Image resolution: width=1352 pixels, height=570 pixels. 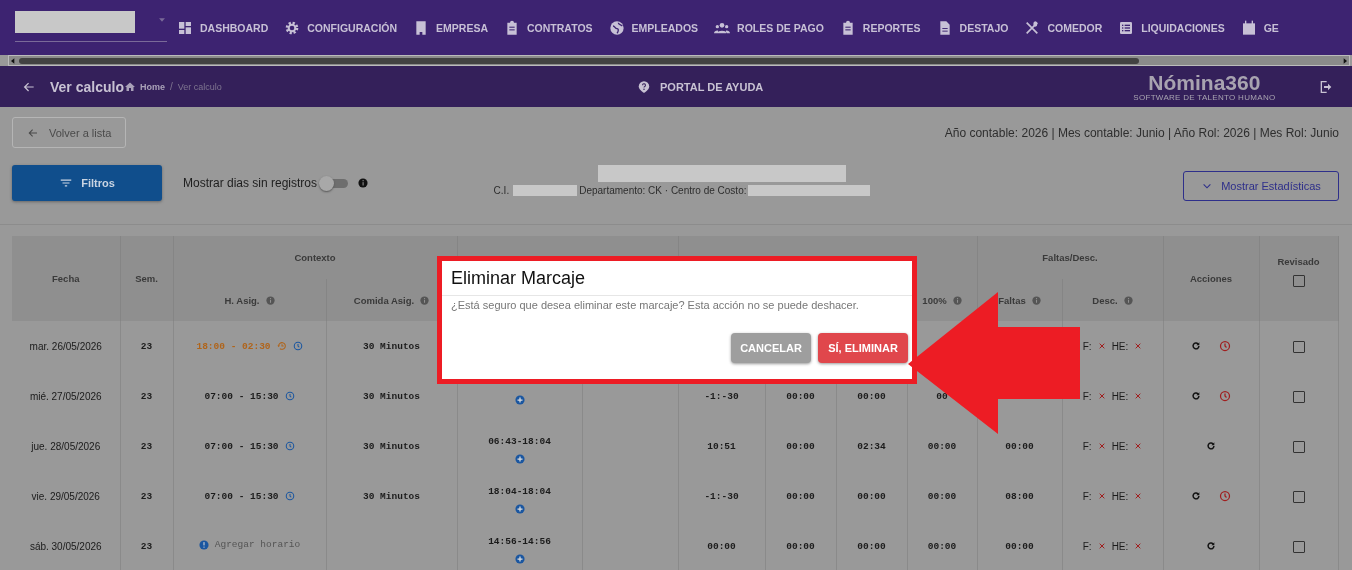 I want to click on table-cell: jue. 28/05/2026, so click(x=66, y=446).